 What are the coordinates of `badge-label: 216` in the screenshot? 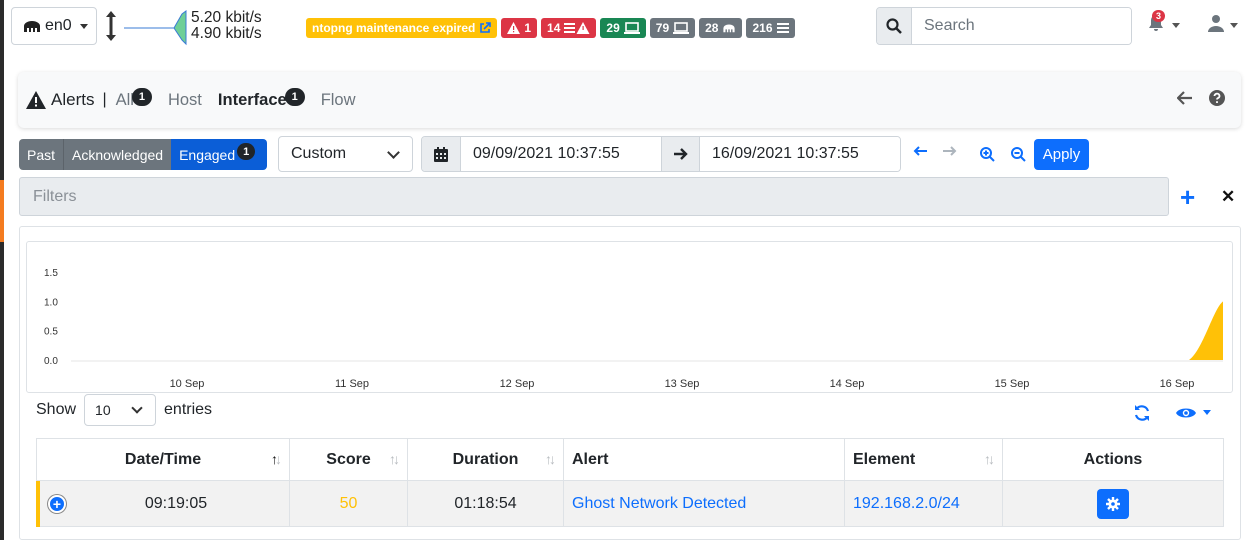 It's located at (762, 28).